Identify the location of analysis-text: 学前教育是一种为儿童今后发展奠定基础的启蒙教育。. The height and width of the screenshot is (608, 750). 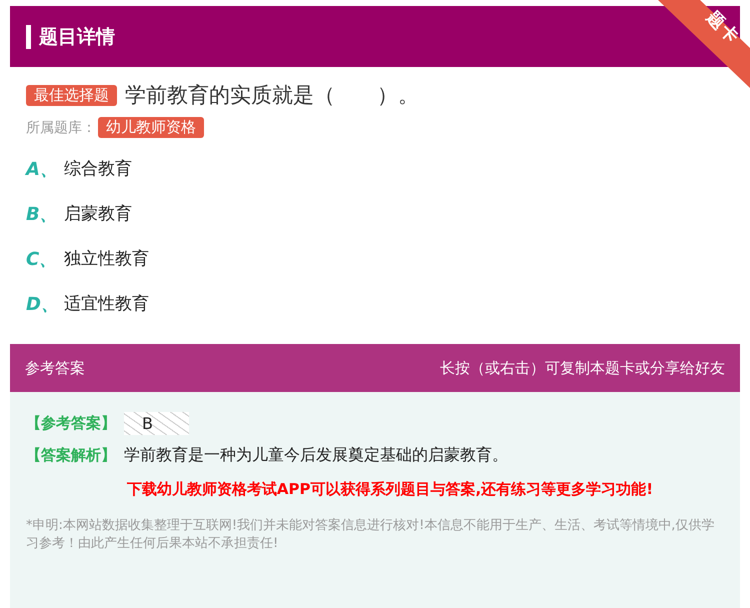
(316, 455).